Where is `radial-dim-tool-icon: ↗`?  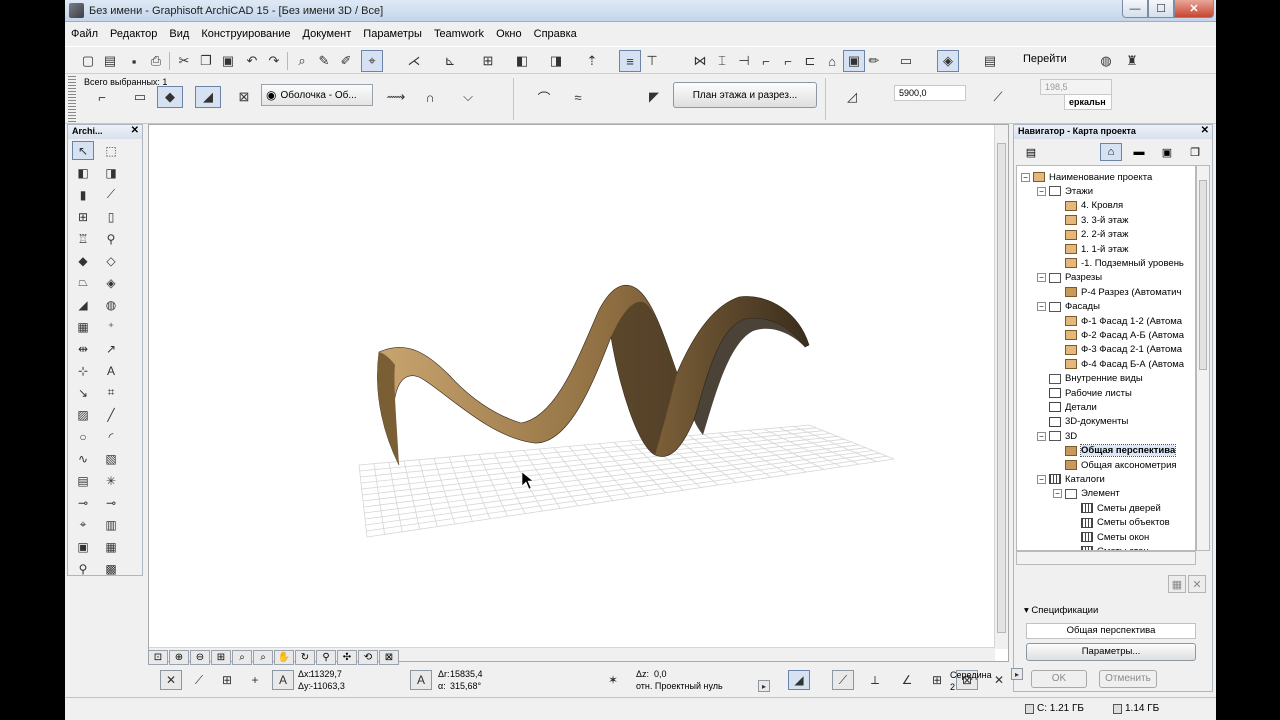 radial-dim-tool-icon: ↗ is located at coordinates (111, 348).